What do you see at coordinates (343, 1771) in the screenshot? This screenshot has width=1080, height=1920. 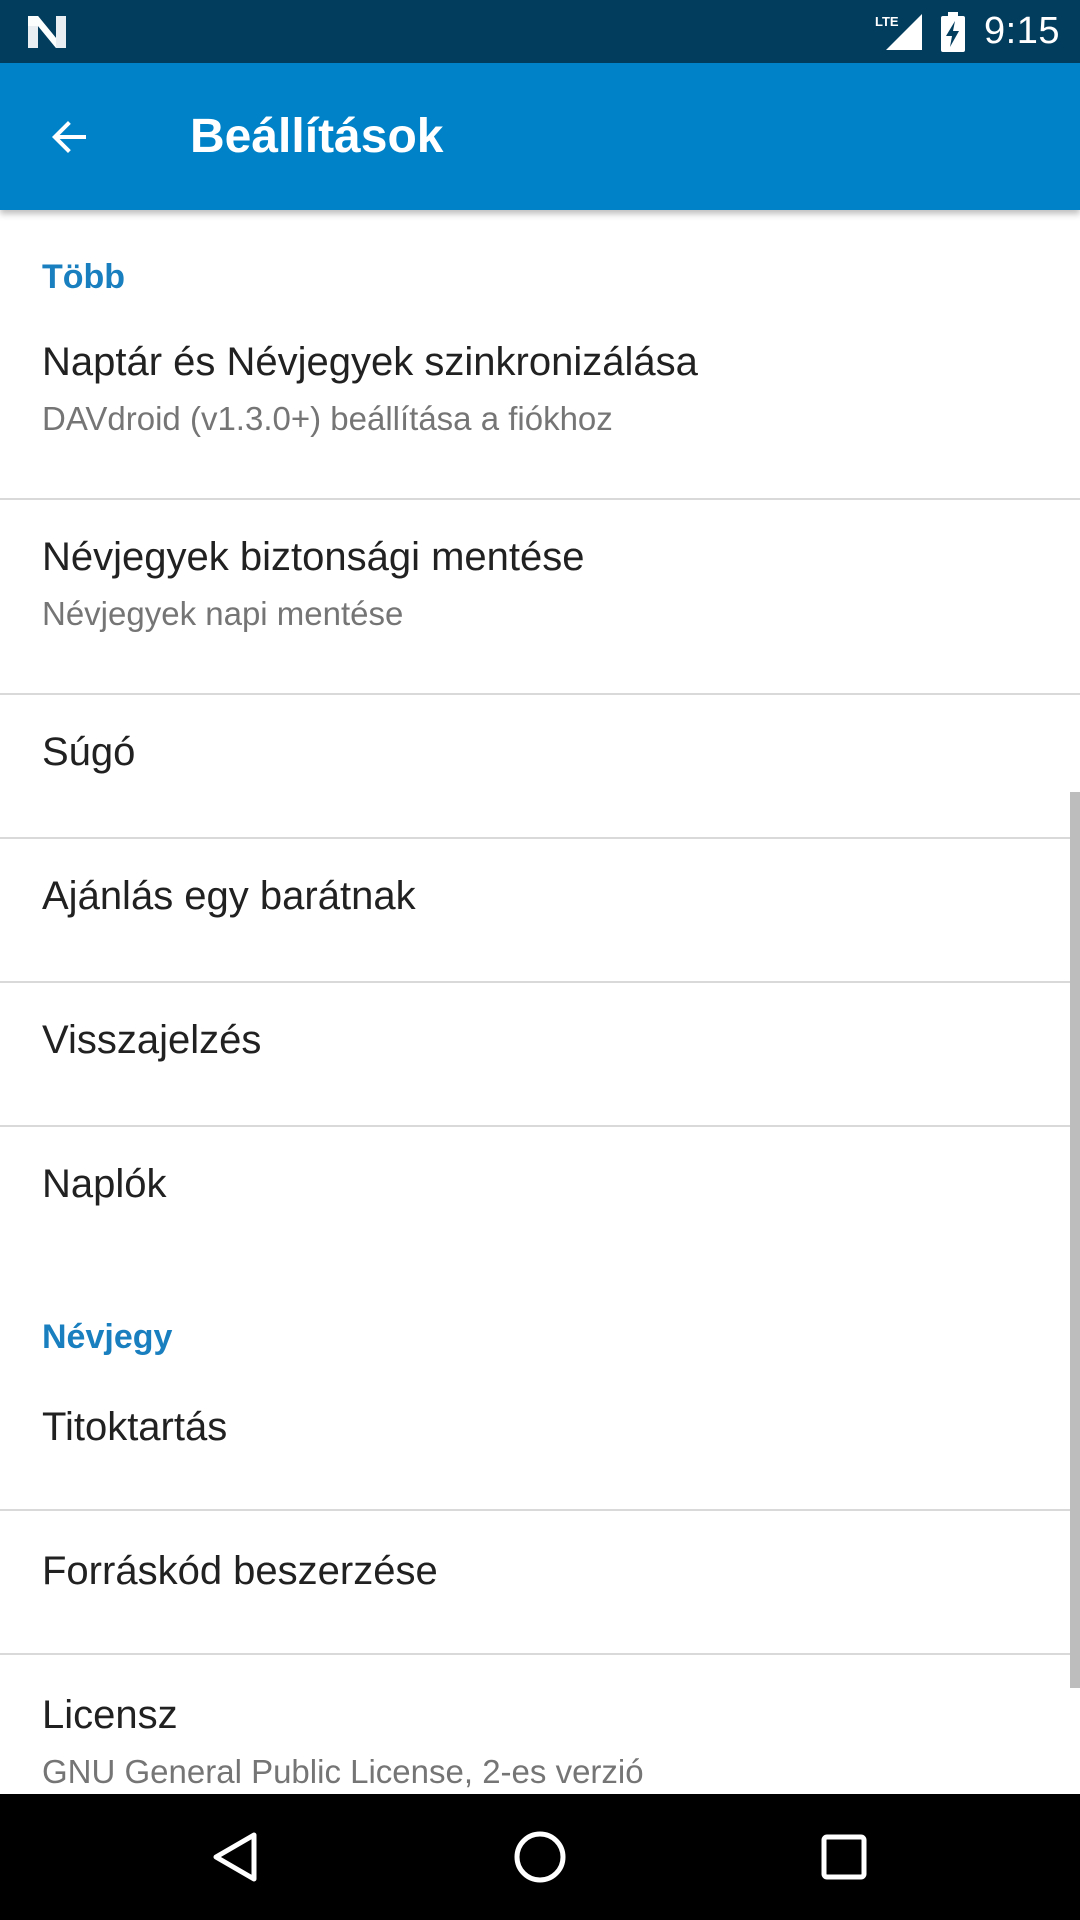 I see `pref-summary: GNU General Public License, 2-es verzió` at bounding box center [343, 1771].